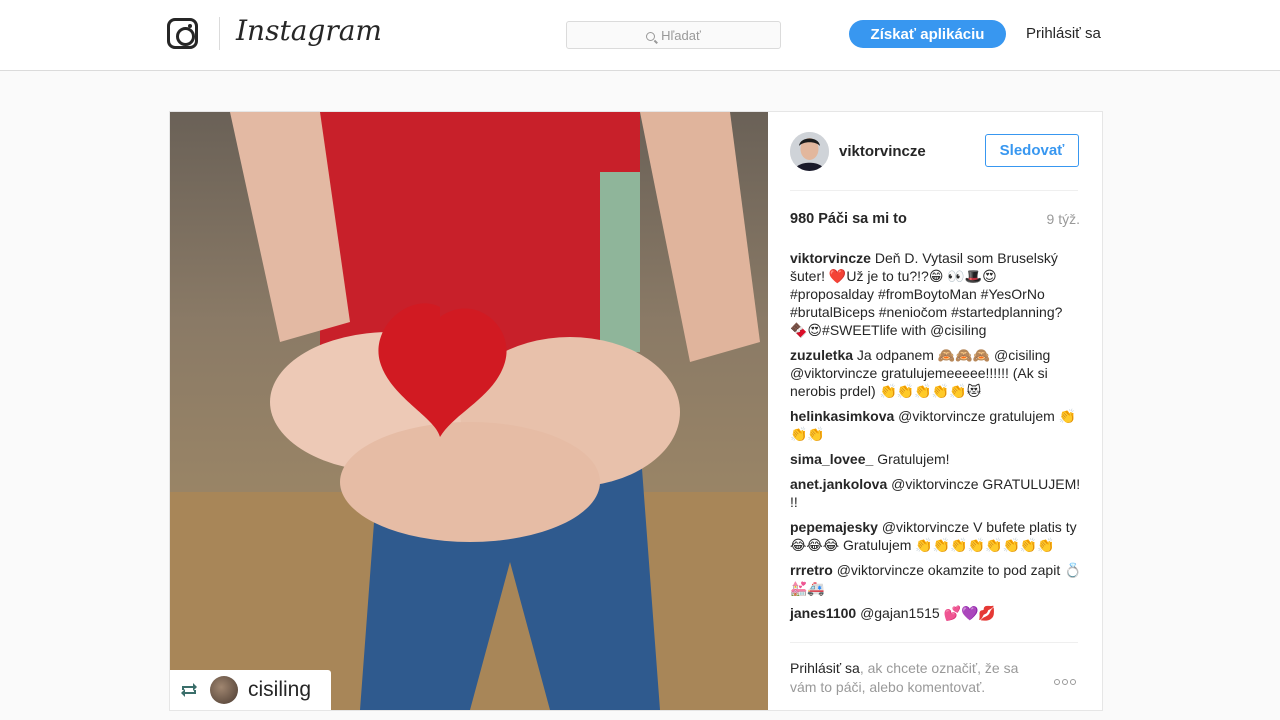 The height and width of the screenshot is (720, 1280). I want to click on instagram-logo: Instagram, so click(309, 30).